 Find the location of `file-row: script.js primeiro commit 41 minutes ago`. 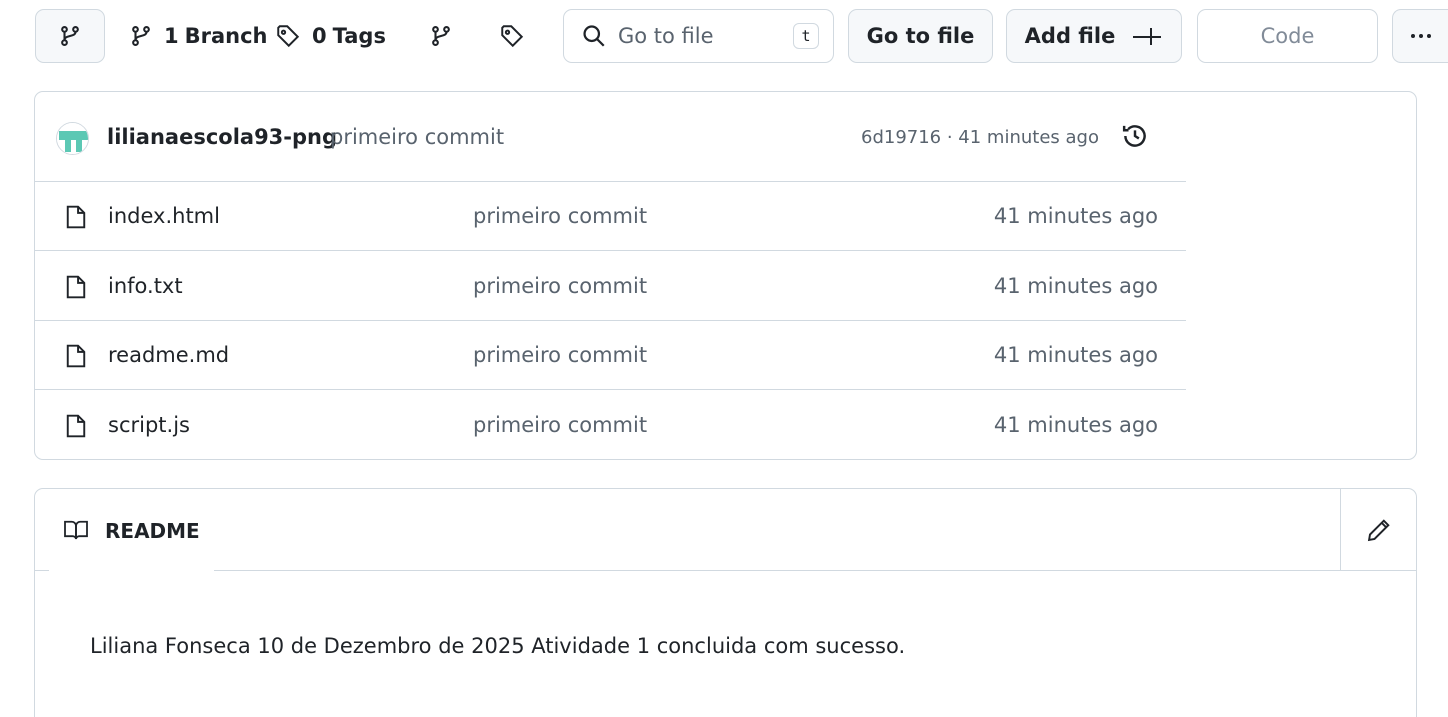

file-row: script.js primeiro commit 41 minutes ago is located at coordinates (610, 425).